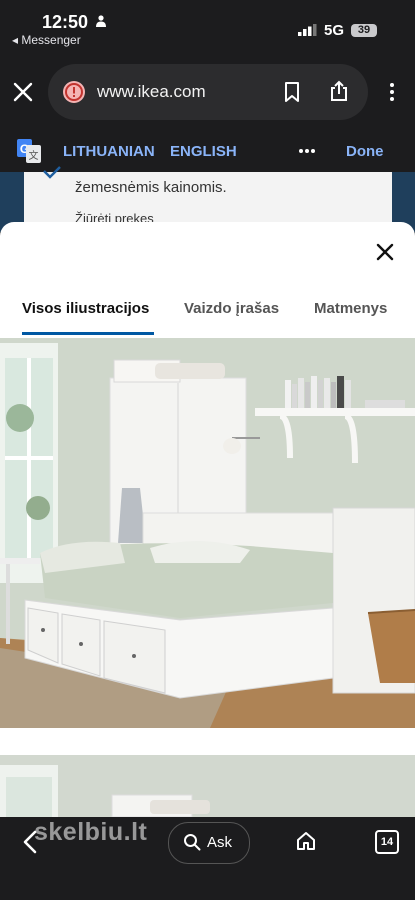 The image size is (415, 900). What do you see at coordinates (151, 92) in the screenshot?
I see `url-text: www.ikea.com` at bounding box center [151, 92].